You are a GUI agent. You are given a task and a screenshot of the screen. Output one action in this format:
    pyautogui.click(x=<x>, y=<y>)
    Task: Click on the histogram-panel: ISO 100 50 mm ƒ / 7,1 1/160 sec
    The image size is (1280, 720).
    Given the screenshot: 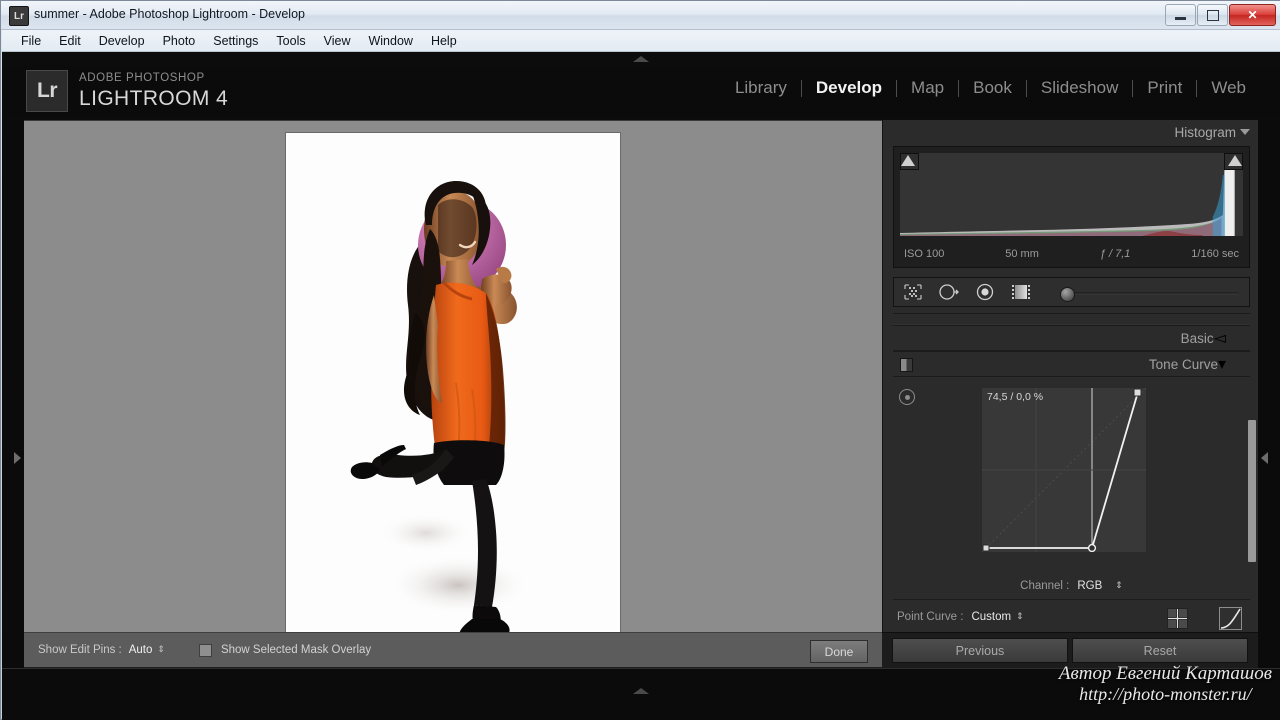 What is the action you would take?
    pyautogui.click(x=1071, y=207)
    